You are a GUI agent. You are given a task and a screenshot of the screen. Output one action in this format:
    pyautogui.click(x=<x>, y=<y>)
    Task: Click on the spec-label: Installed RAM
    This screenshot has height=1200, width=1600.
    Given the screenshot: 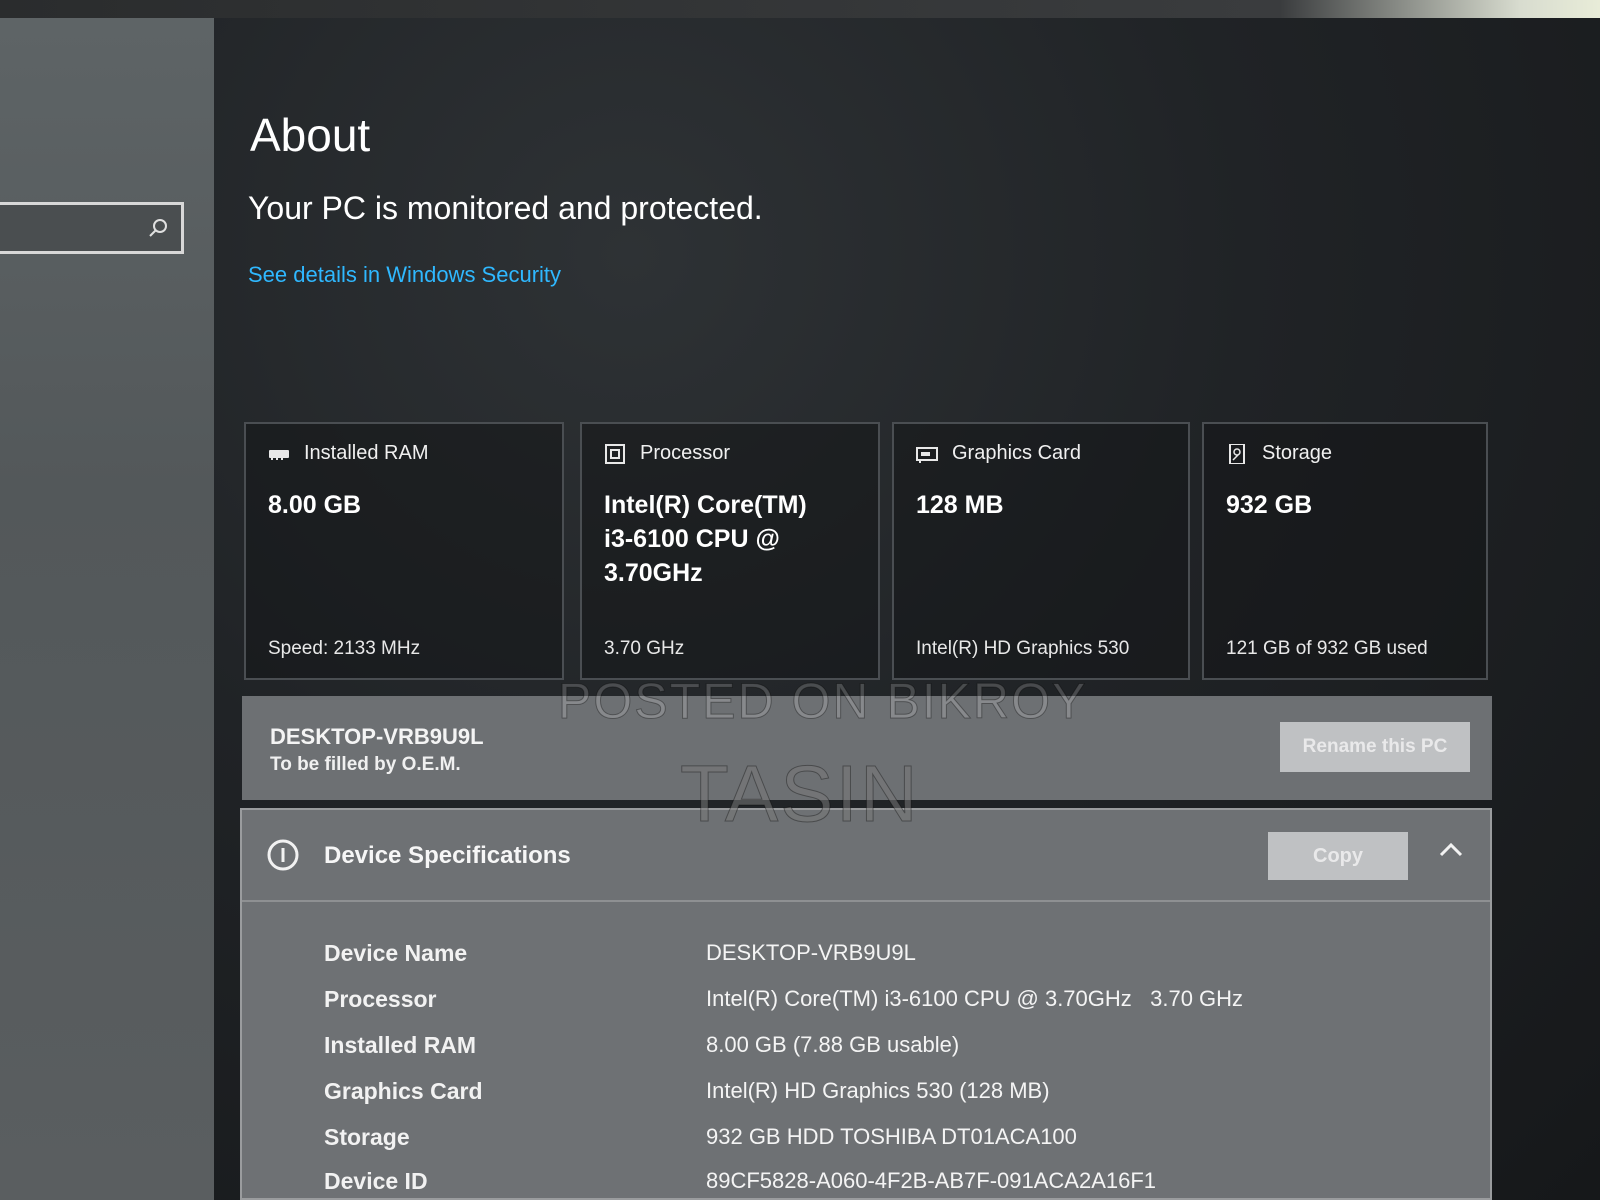 What is the action you would take?
    pyautogui.click(x=400, y=1045)
    